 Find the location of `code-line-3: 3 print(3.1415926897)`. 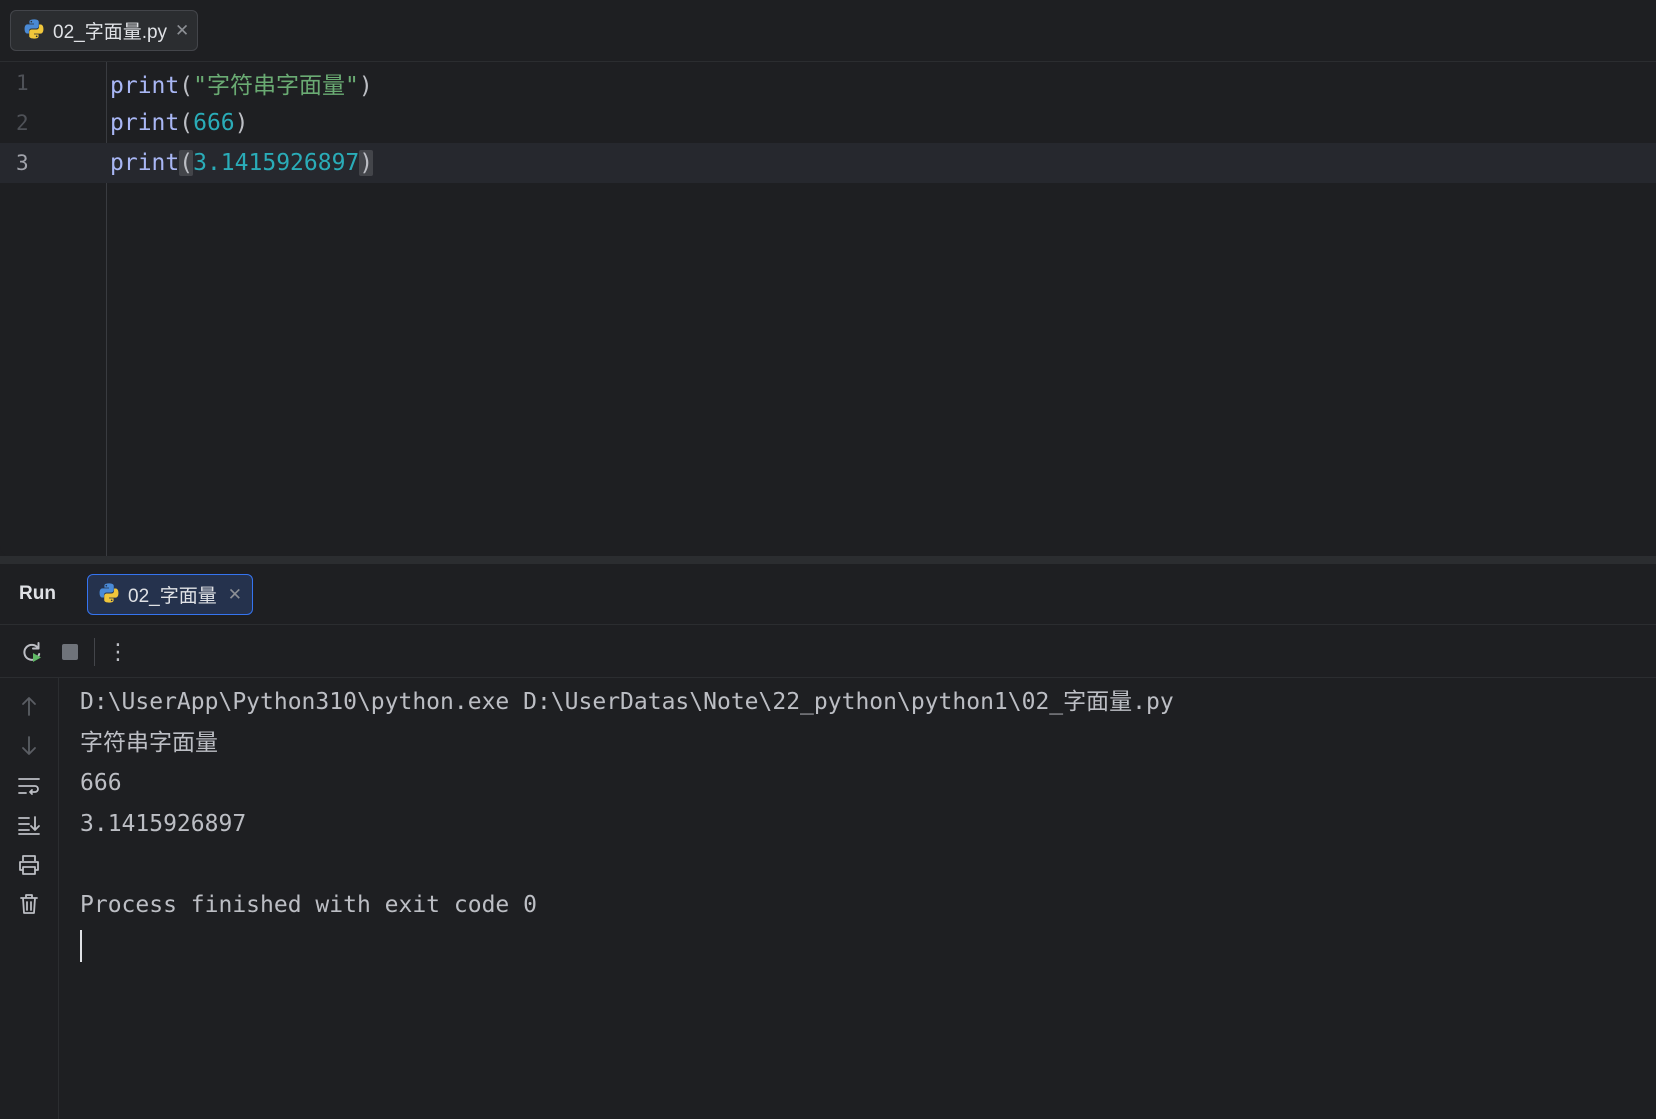

code-line-3: 3 print(3.1415926897) is located at coordinates (828, 163).